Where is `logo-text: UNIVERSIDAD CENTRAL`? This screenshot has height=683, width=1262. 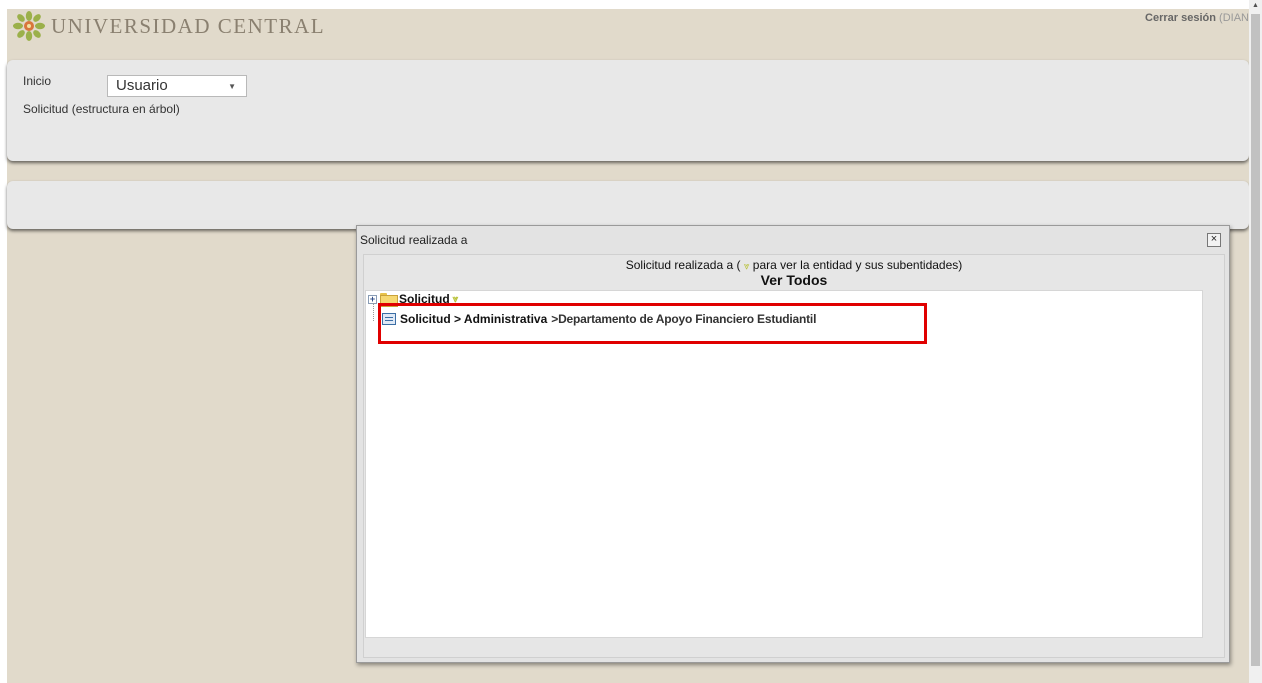 logo-text: UNIVERSIDAD CENTRAL is located at coordinates (188, 25).